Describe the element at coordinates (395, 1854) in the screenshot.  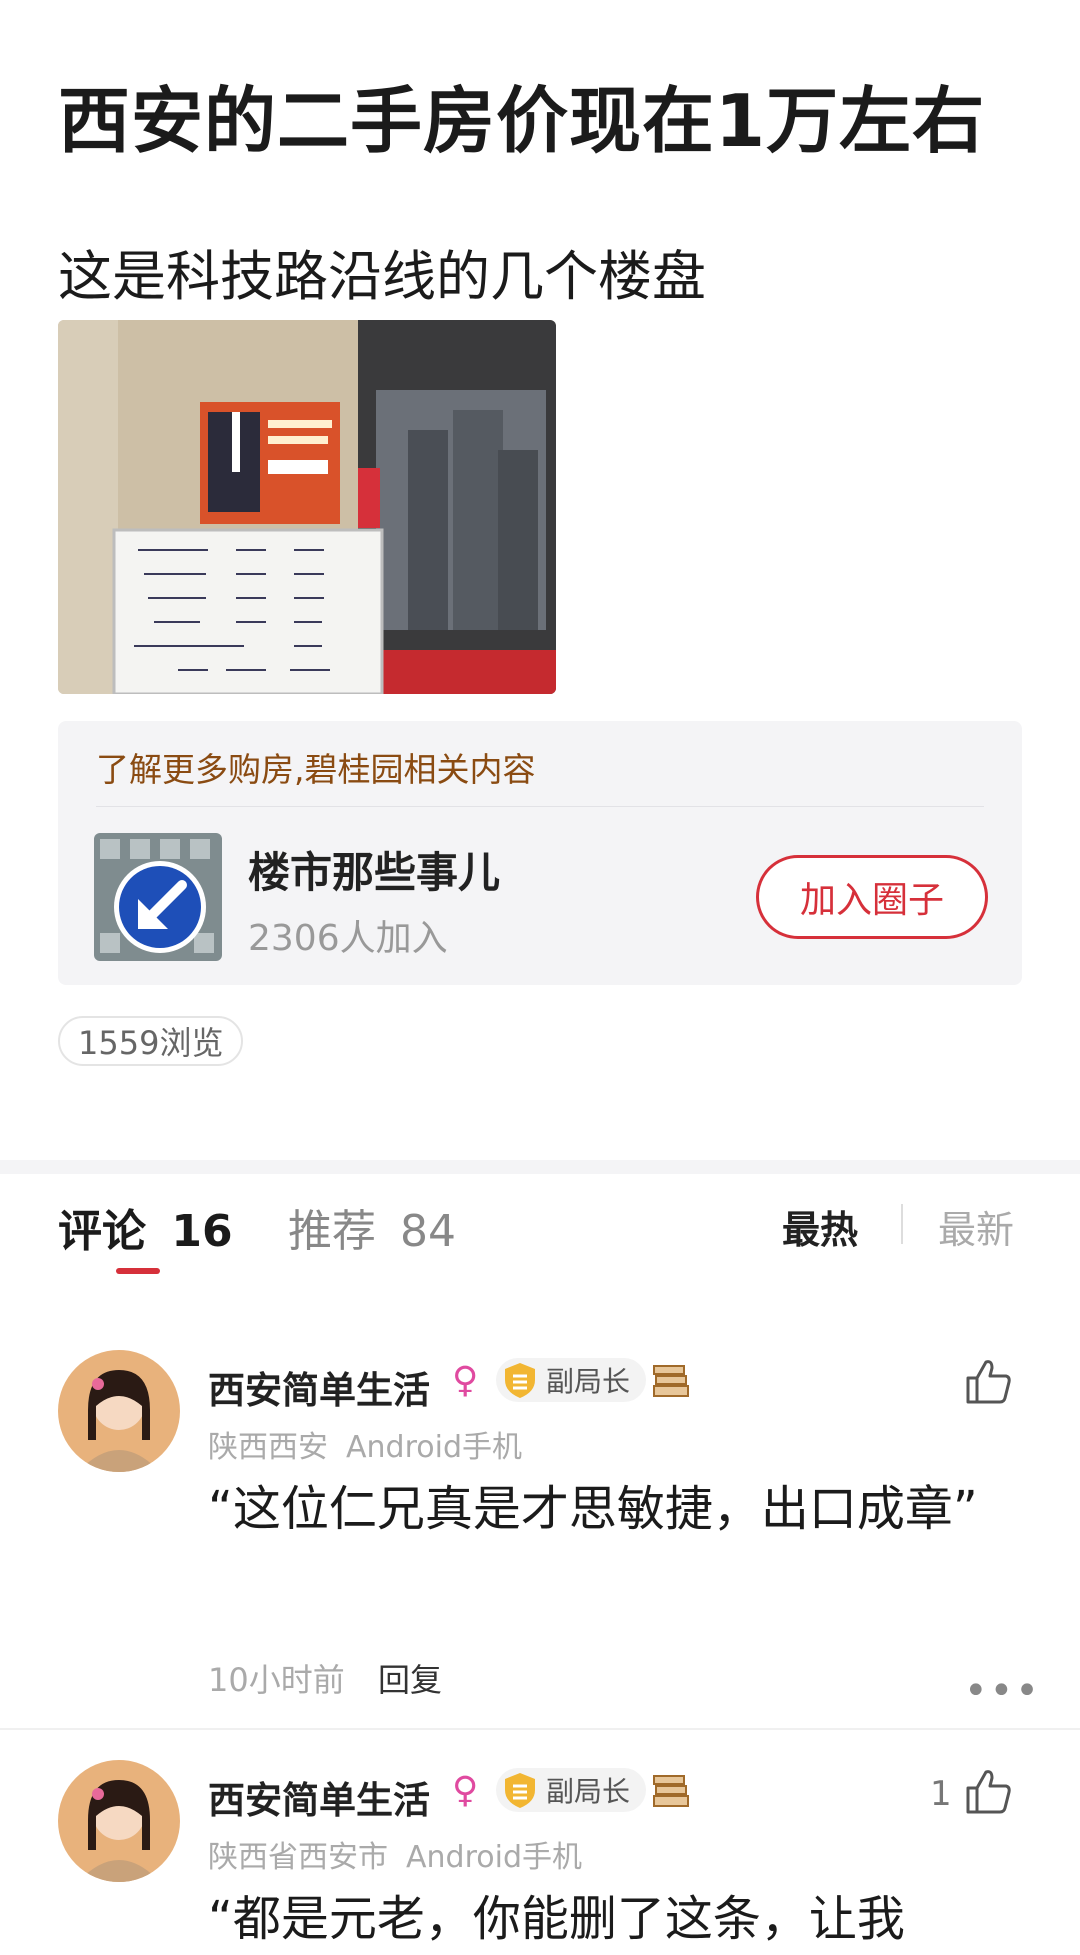
I see `comment-meta: 陕西省西安市 Android手机` at that location.